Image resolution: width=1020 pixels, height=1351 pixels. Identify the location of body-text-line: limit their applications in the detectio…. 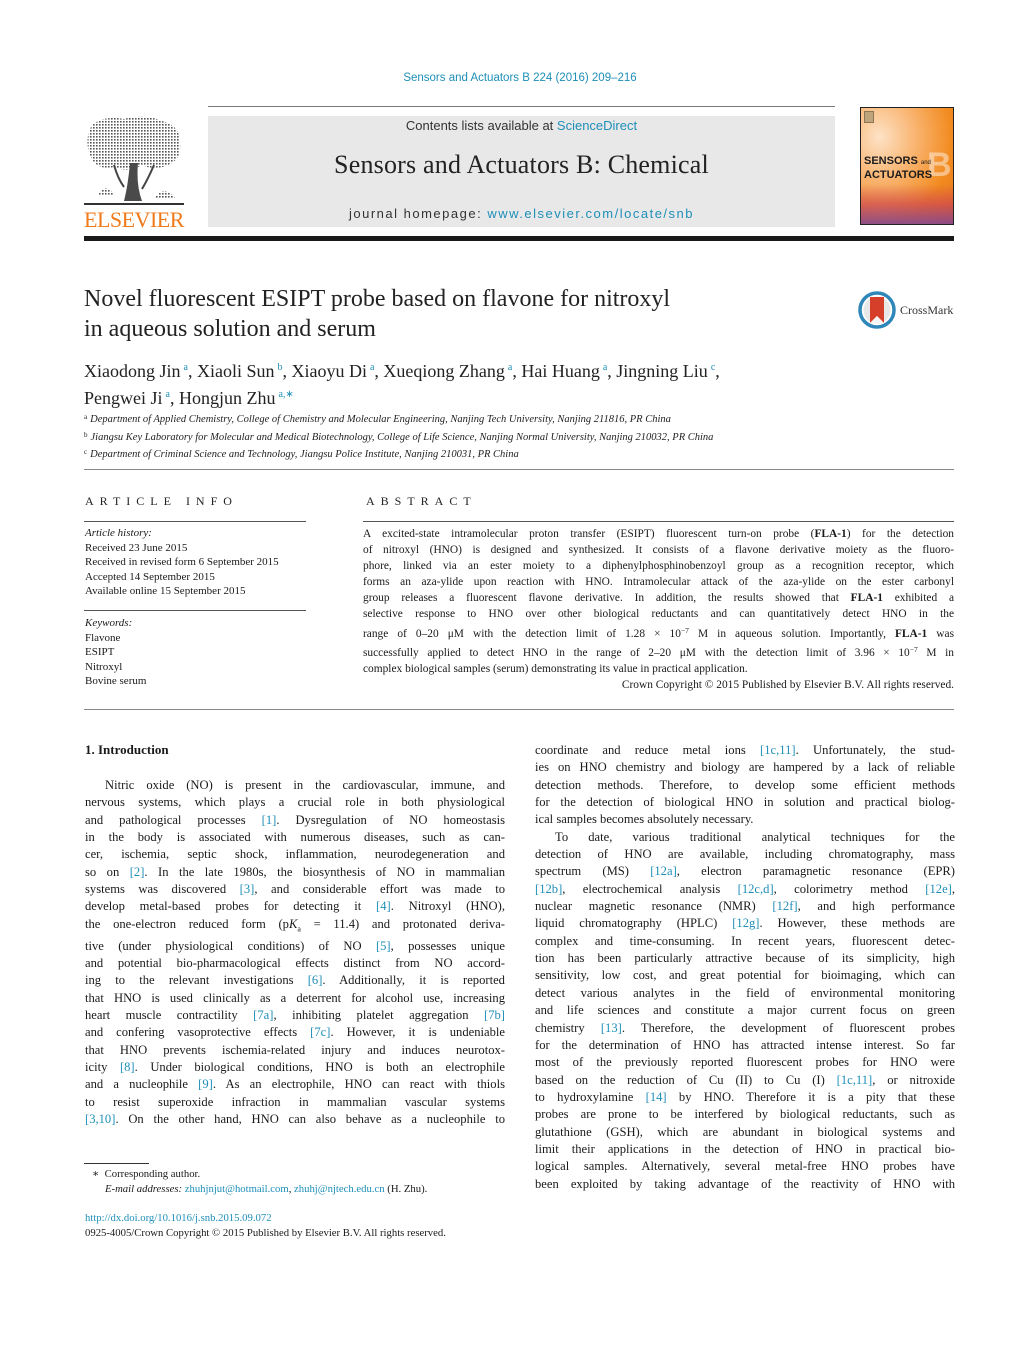
(745, 1148).